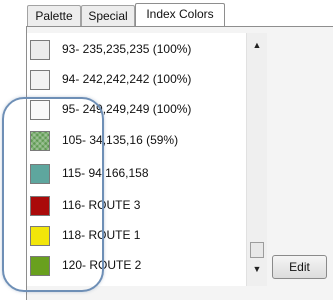 This screenshot has height=300, width=333. I want to click on tab-special: Special, so click(108, 15).